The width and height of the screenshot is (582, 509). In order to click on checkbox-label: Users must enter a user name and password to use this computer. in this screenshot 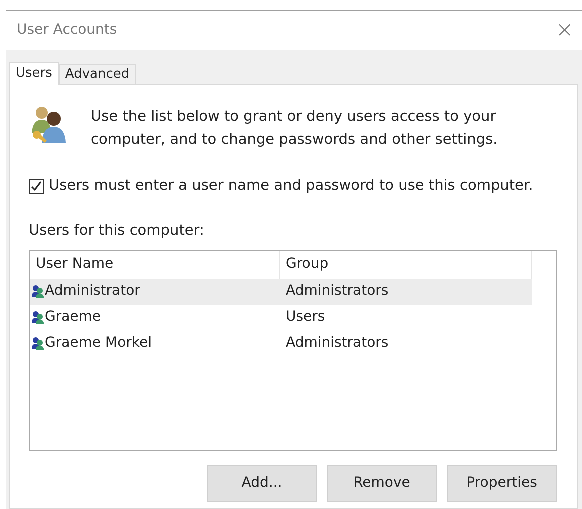, I will do `click(291, 186)`.